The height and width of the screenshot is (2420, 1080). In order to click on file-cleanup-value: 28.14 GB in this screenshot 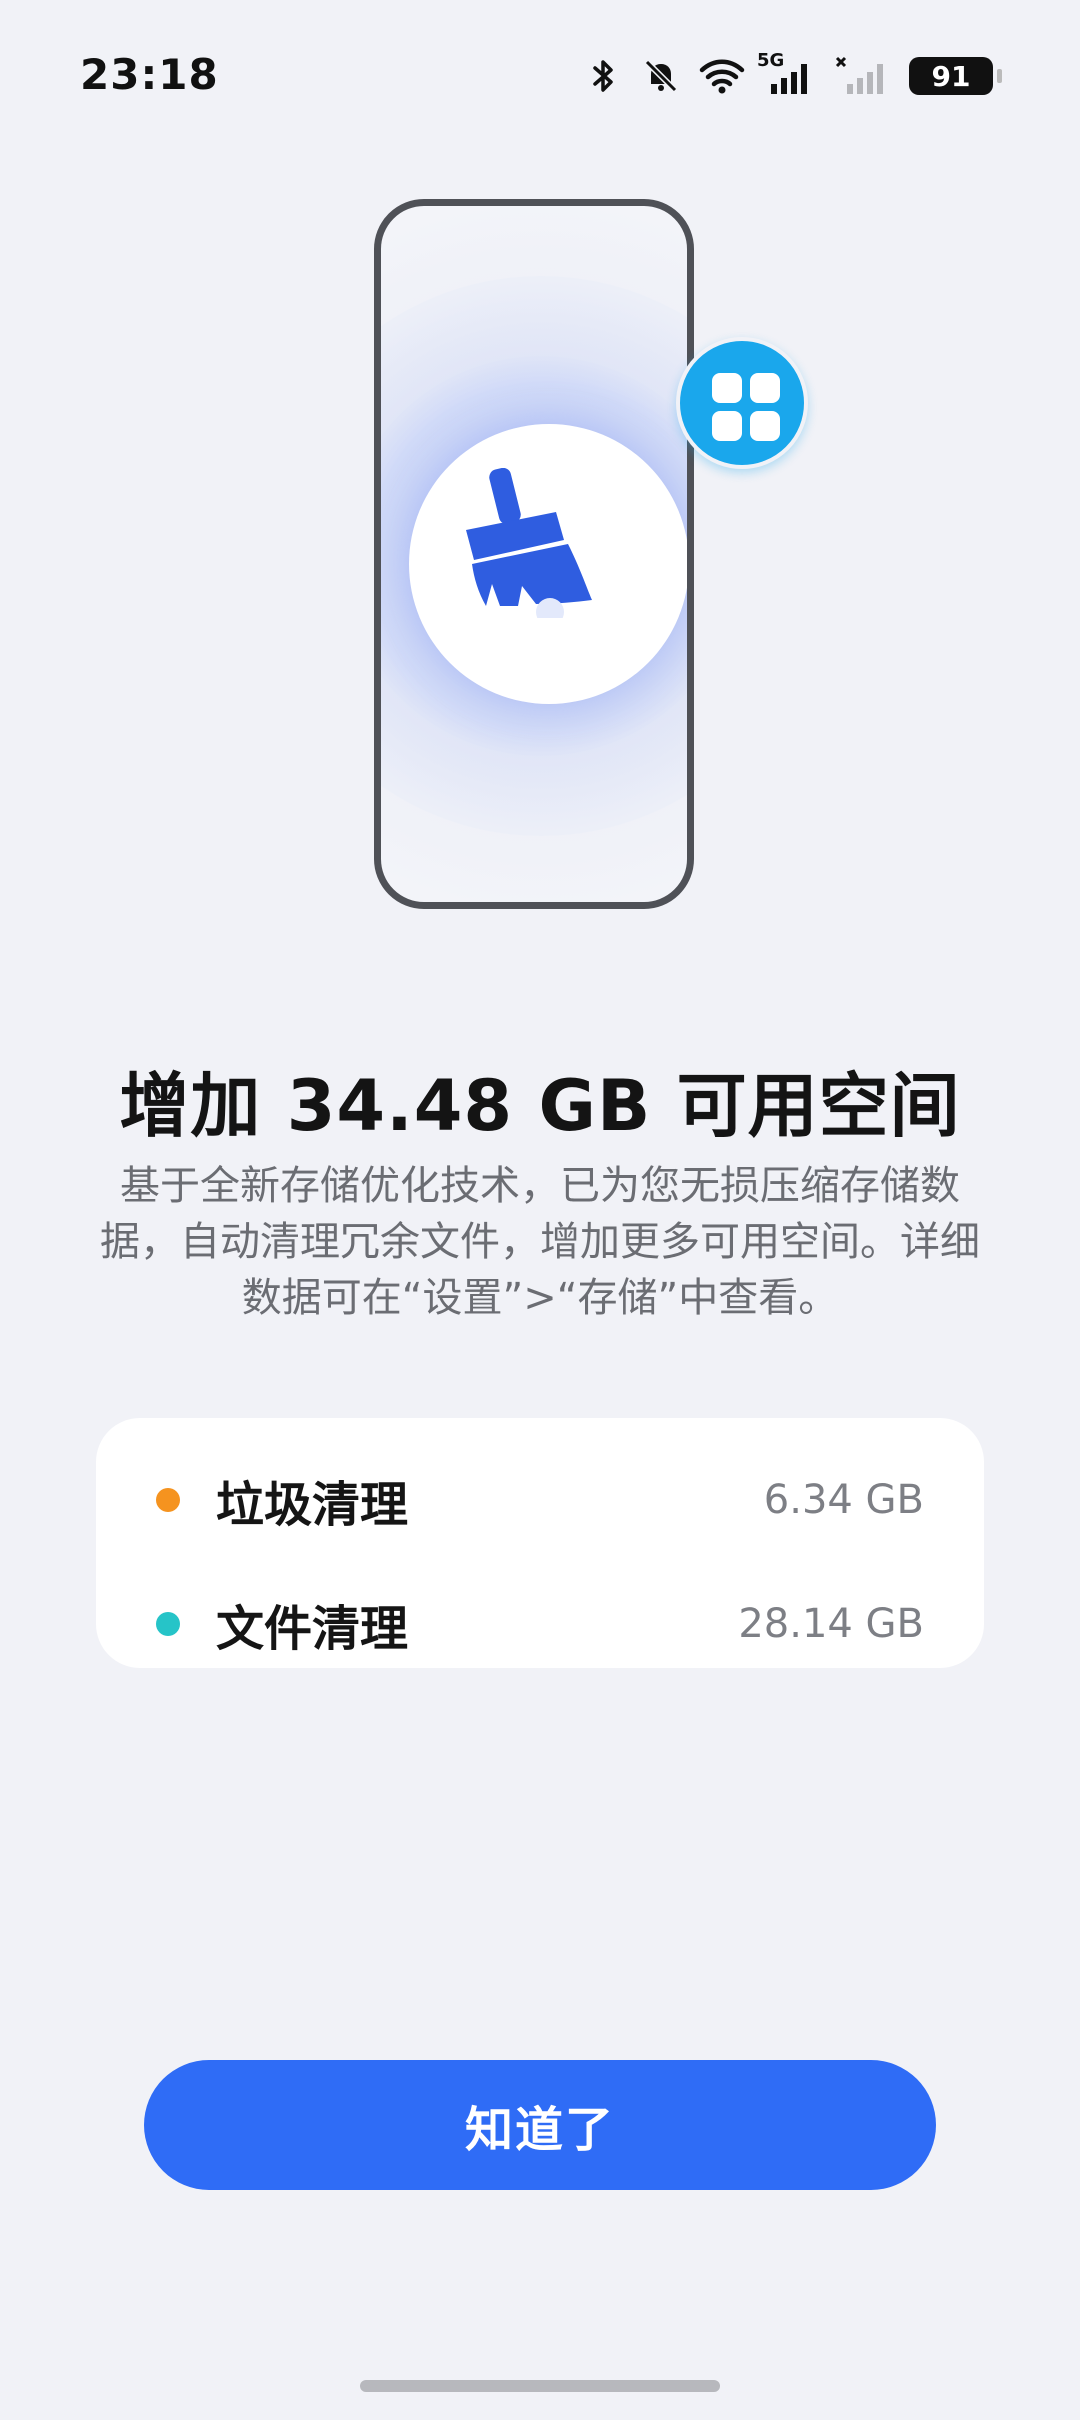, I will do `click(831, 1624)`.